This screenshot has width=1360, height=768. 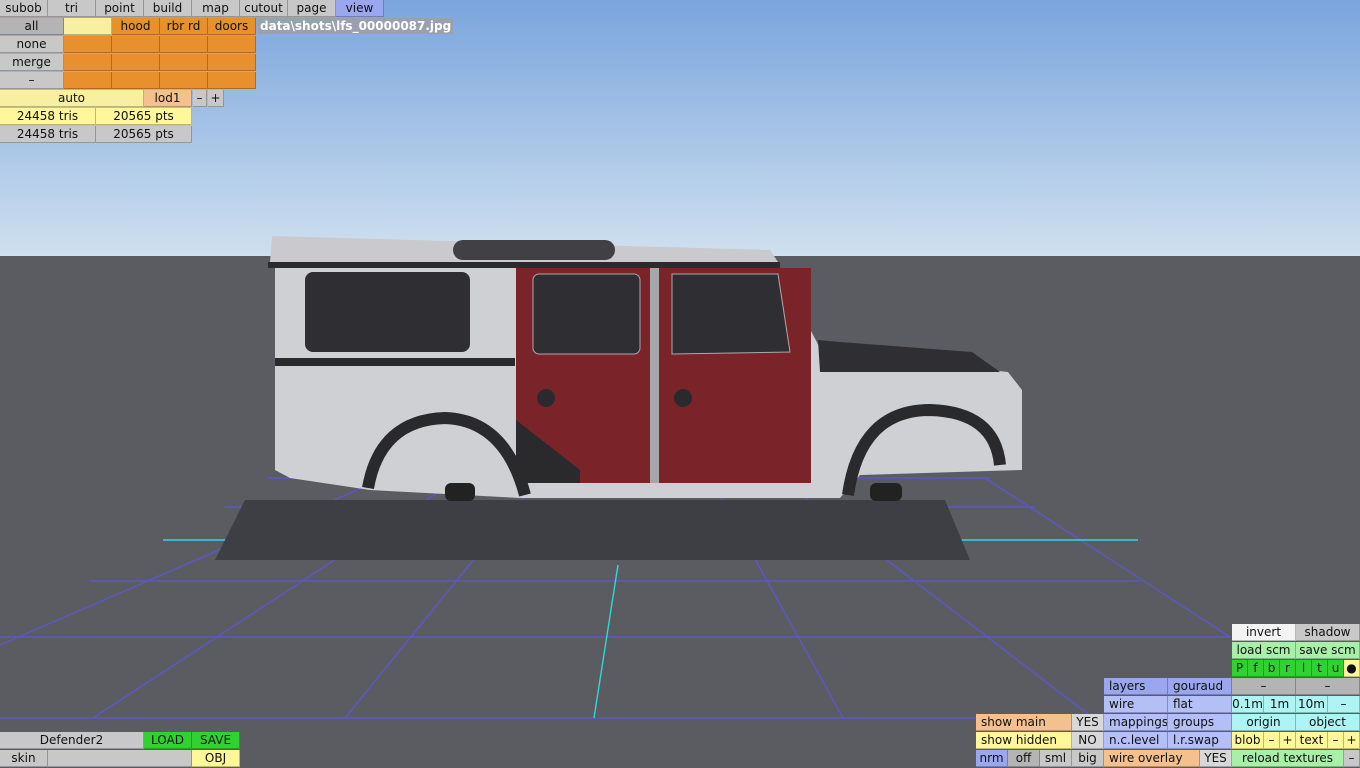 What do you see at coordinates (72, 8) in the screenshot?
I see `menu-tri: tri` at bounding box center [72, 8].